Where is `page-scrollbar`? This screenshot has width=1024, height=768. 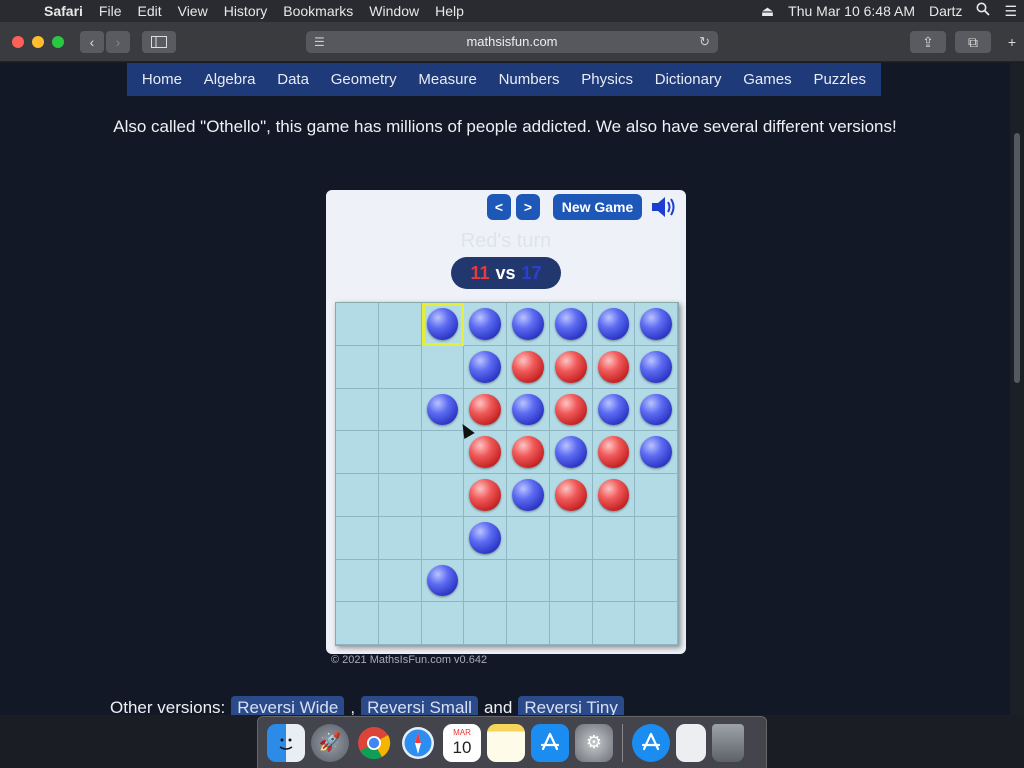
page-scrollbar is located at coordinates (1017, 389).